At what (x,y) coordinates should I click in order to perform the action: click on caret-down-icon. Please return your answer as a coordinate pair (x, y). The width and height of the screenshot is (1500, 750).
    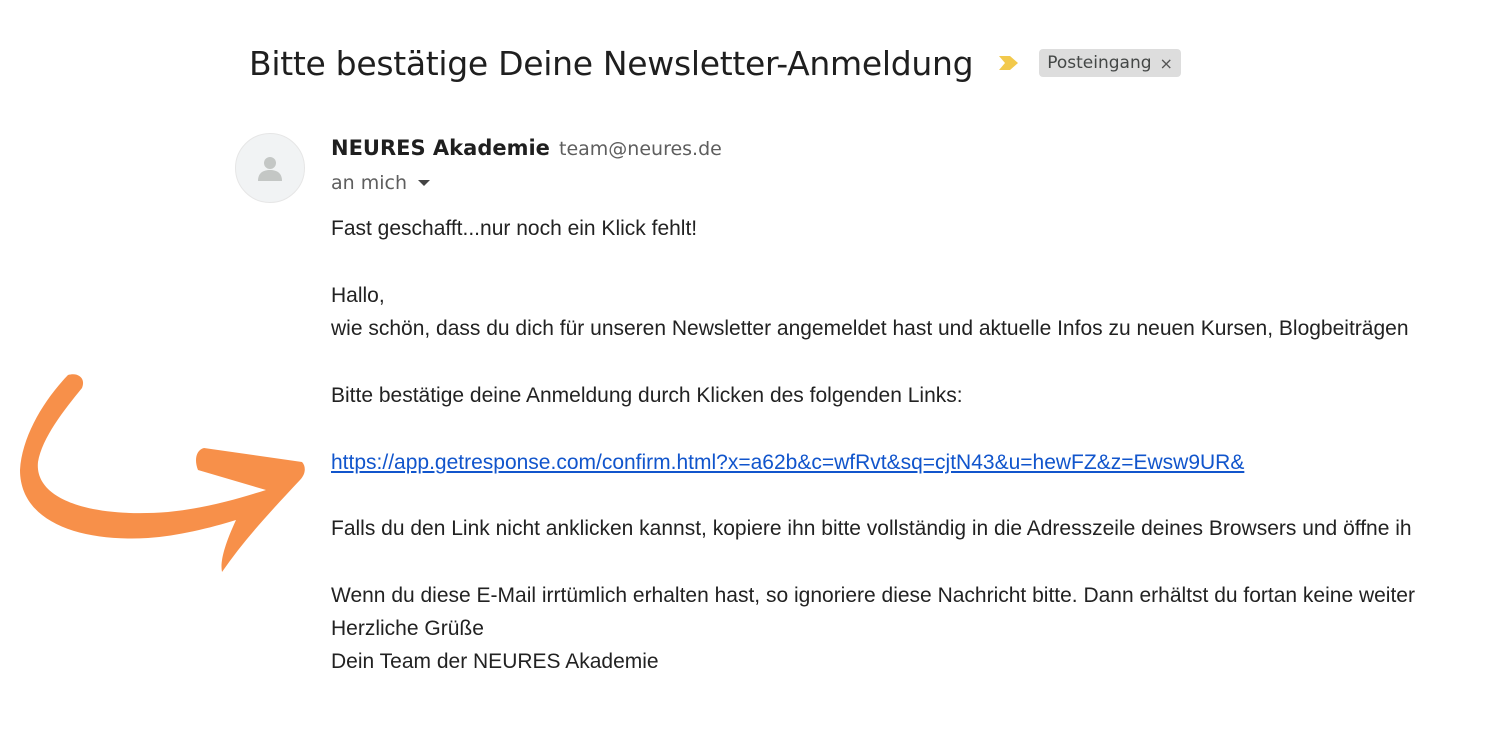
    Looking at the image, I should click on (424, 183).